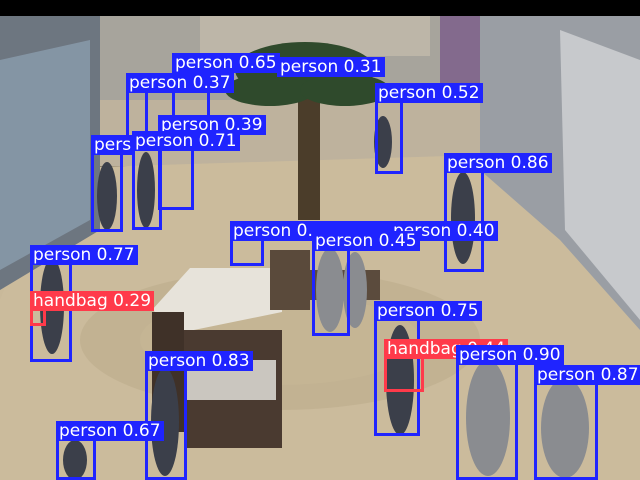  Describe the element at coordinates (110, 431) in the screenshot. I see `detection-label: person 0.67` at that location.